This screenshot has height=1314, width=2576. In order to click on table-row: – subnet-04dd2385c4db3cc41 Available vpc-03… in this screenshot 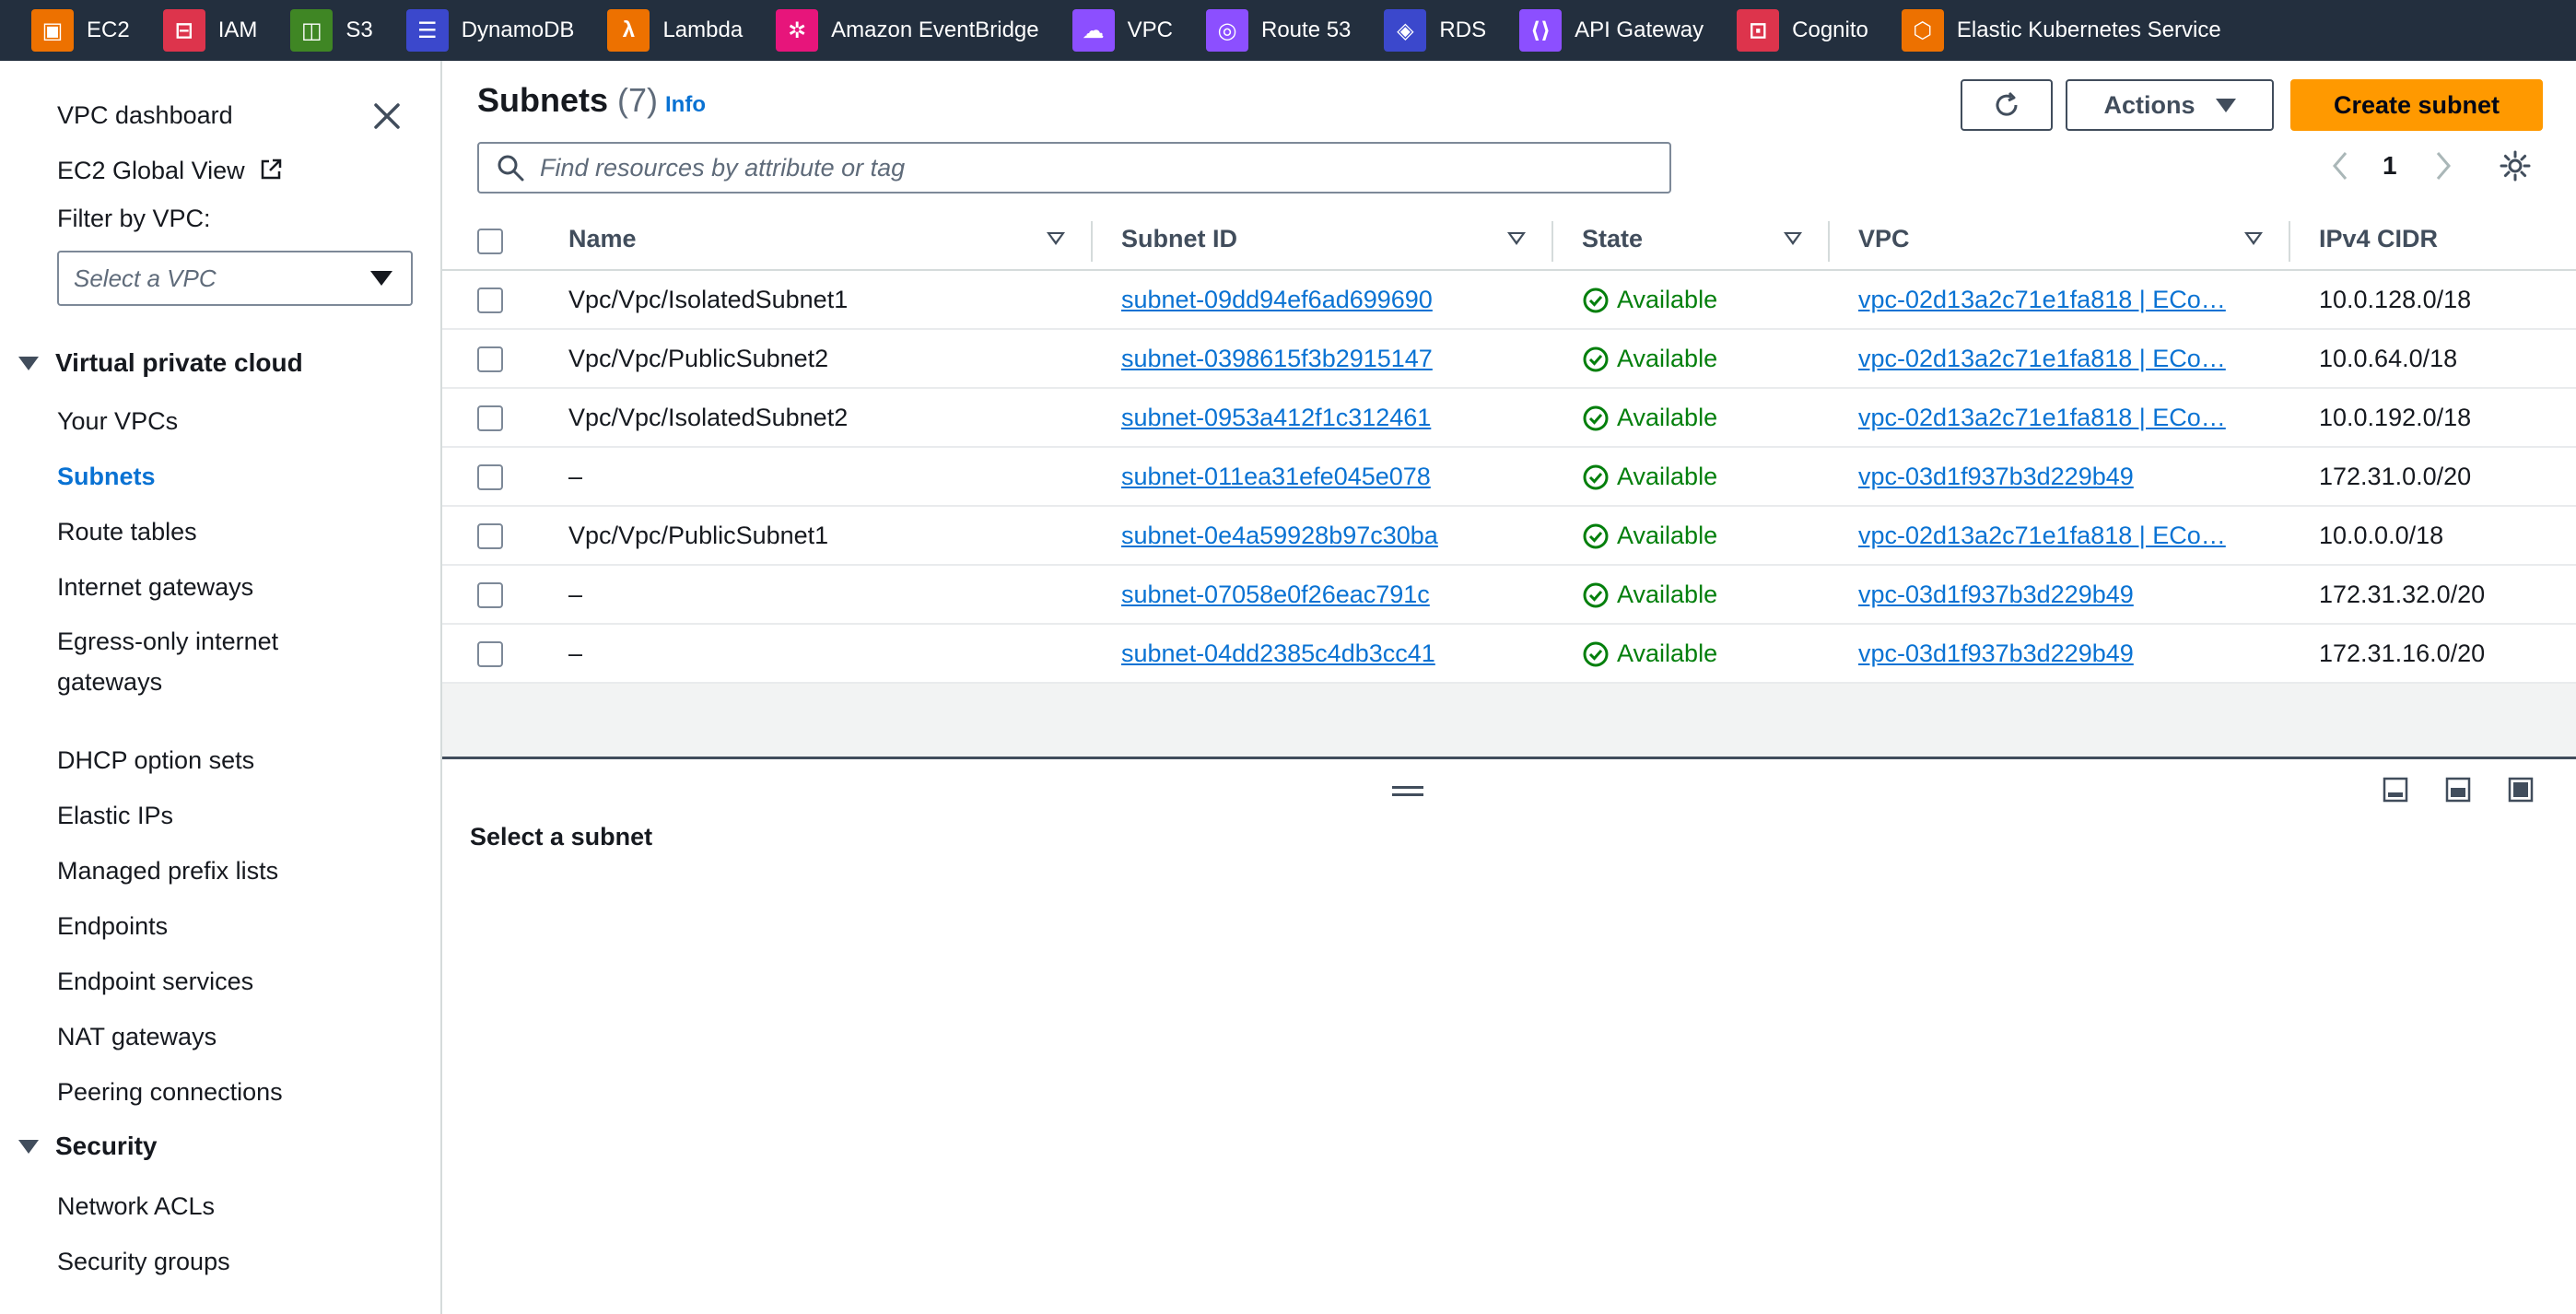, I will do `click(1509, 654)`.